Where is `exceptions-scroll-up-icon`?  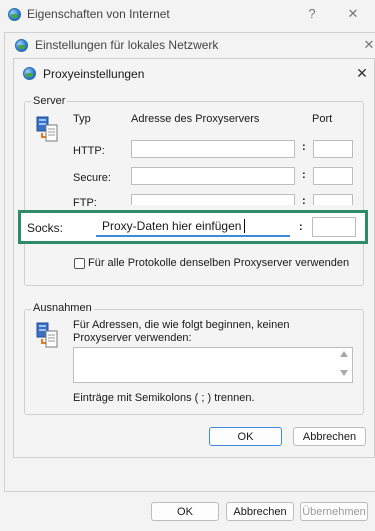 exceptions-scroll-up-icon is located at coordinates (344, 354).